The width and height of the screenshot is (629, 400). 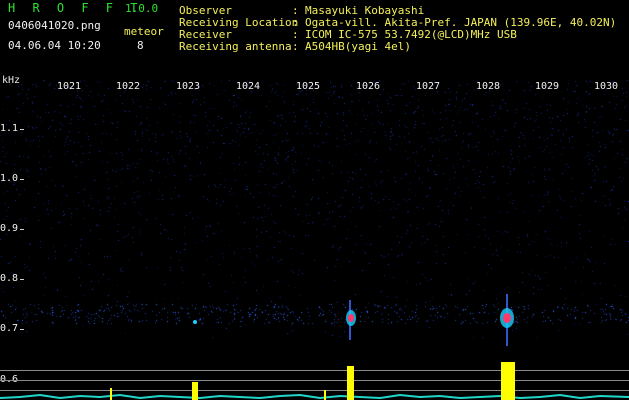 What do you see at coordinates (140, 45) in the screenshot?
I see `meteor-count: 8` at bounding box center [140, 45].